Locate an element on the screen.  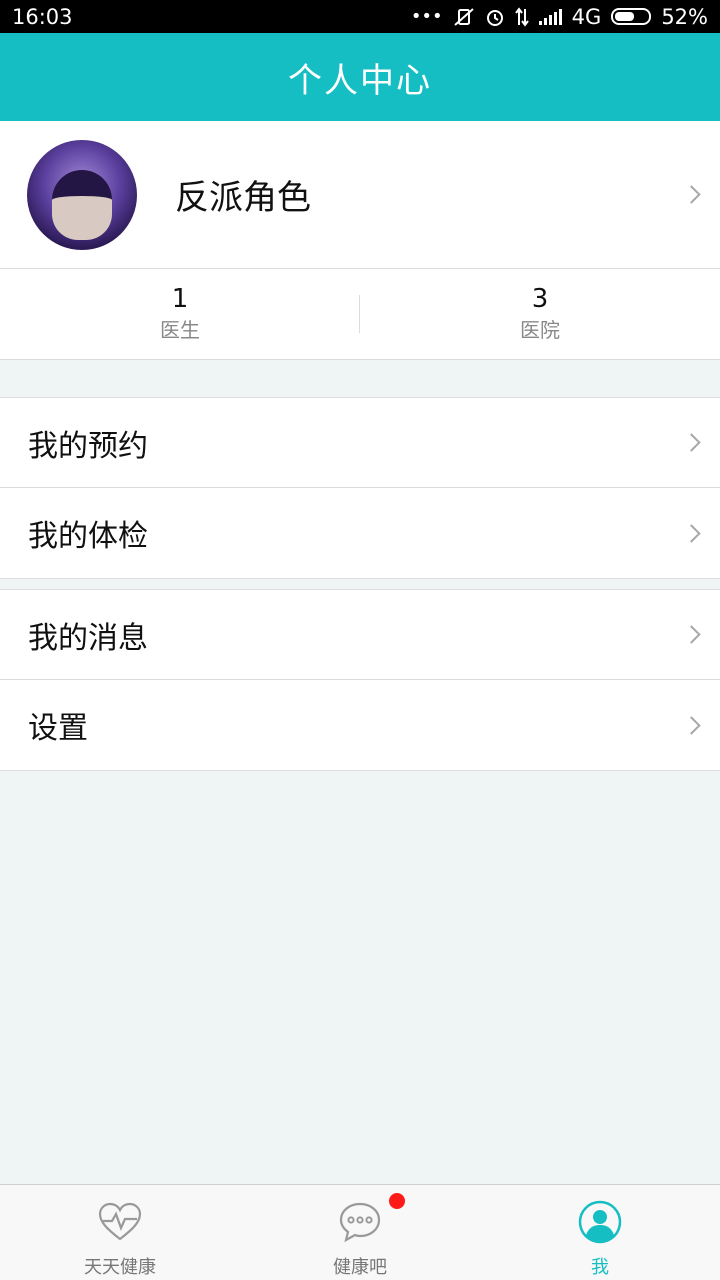
battery-percent: 52% is located at coordinates (684, 16).